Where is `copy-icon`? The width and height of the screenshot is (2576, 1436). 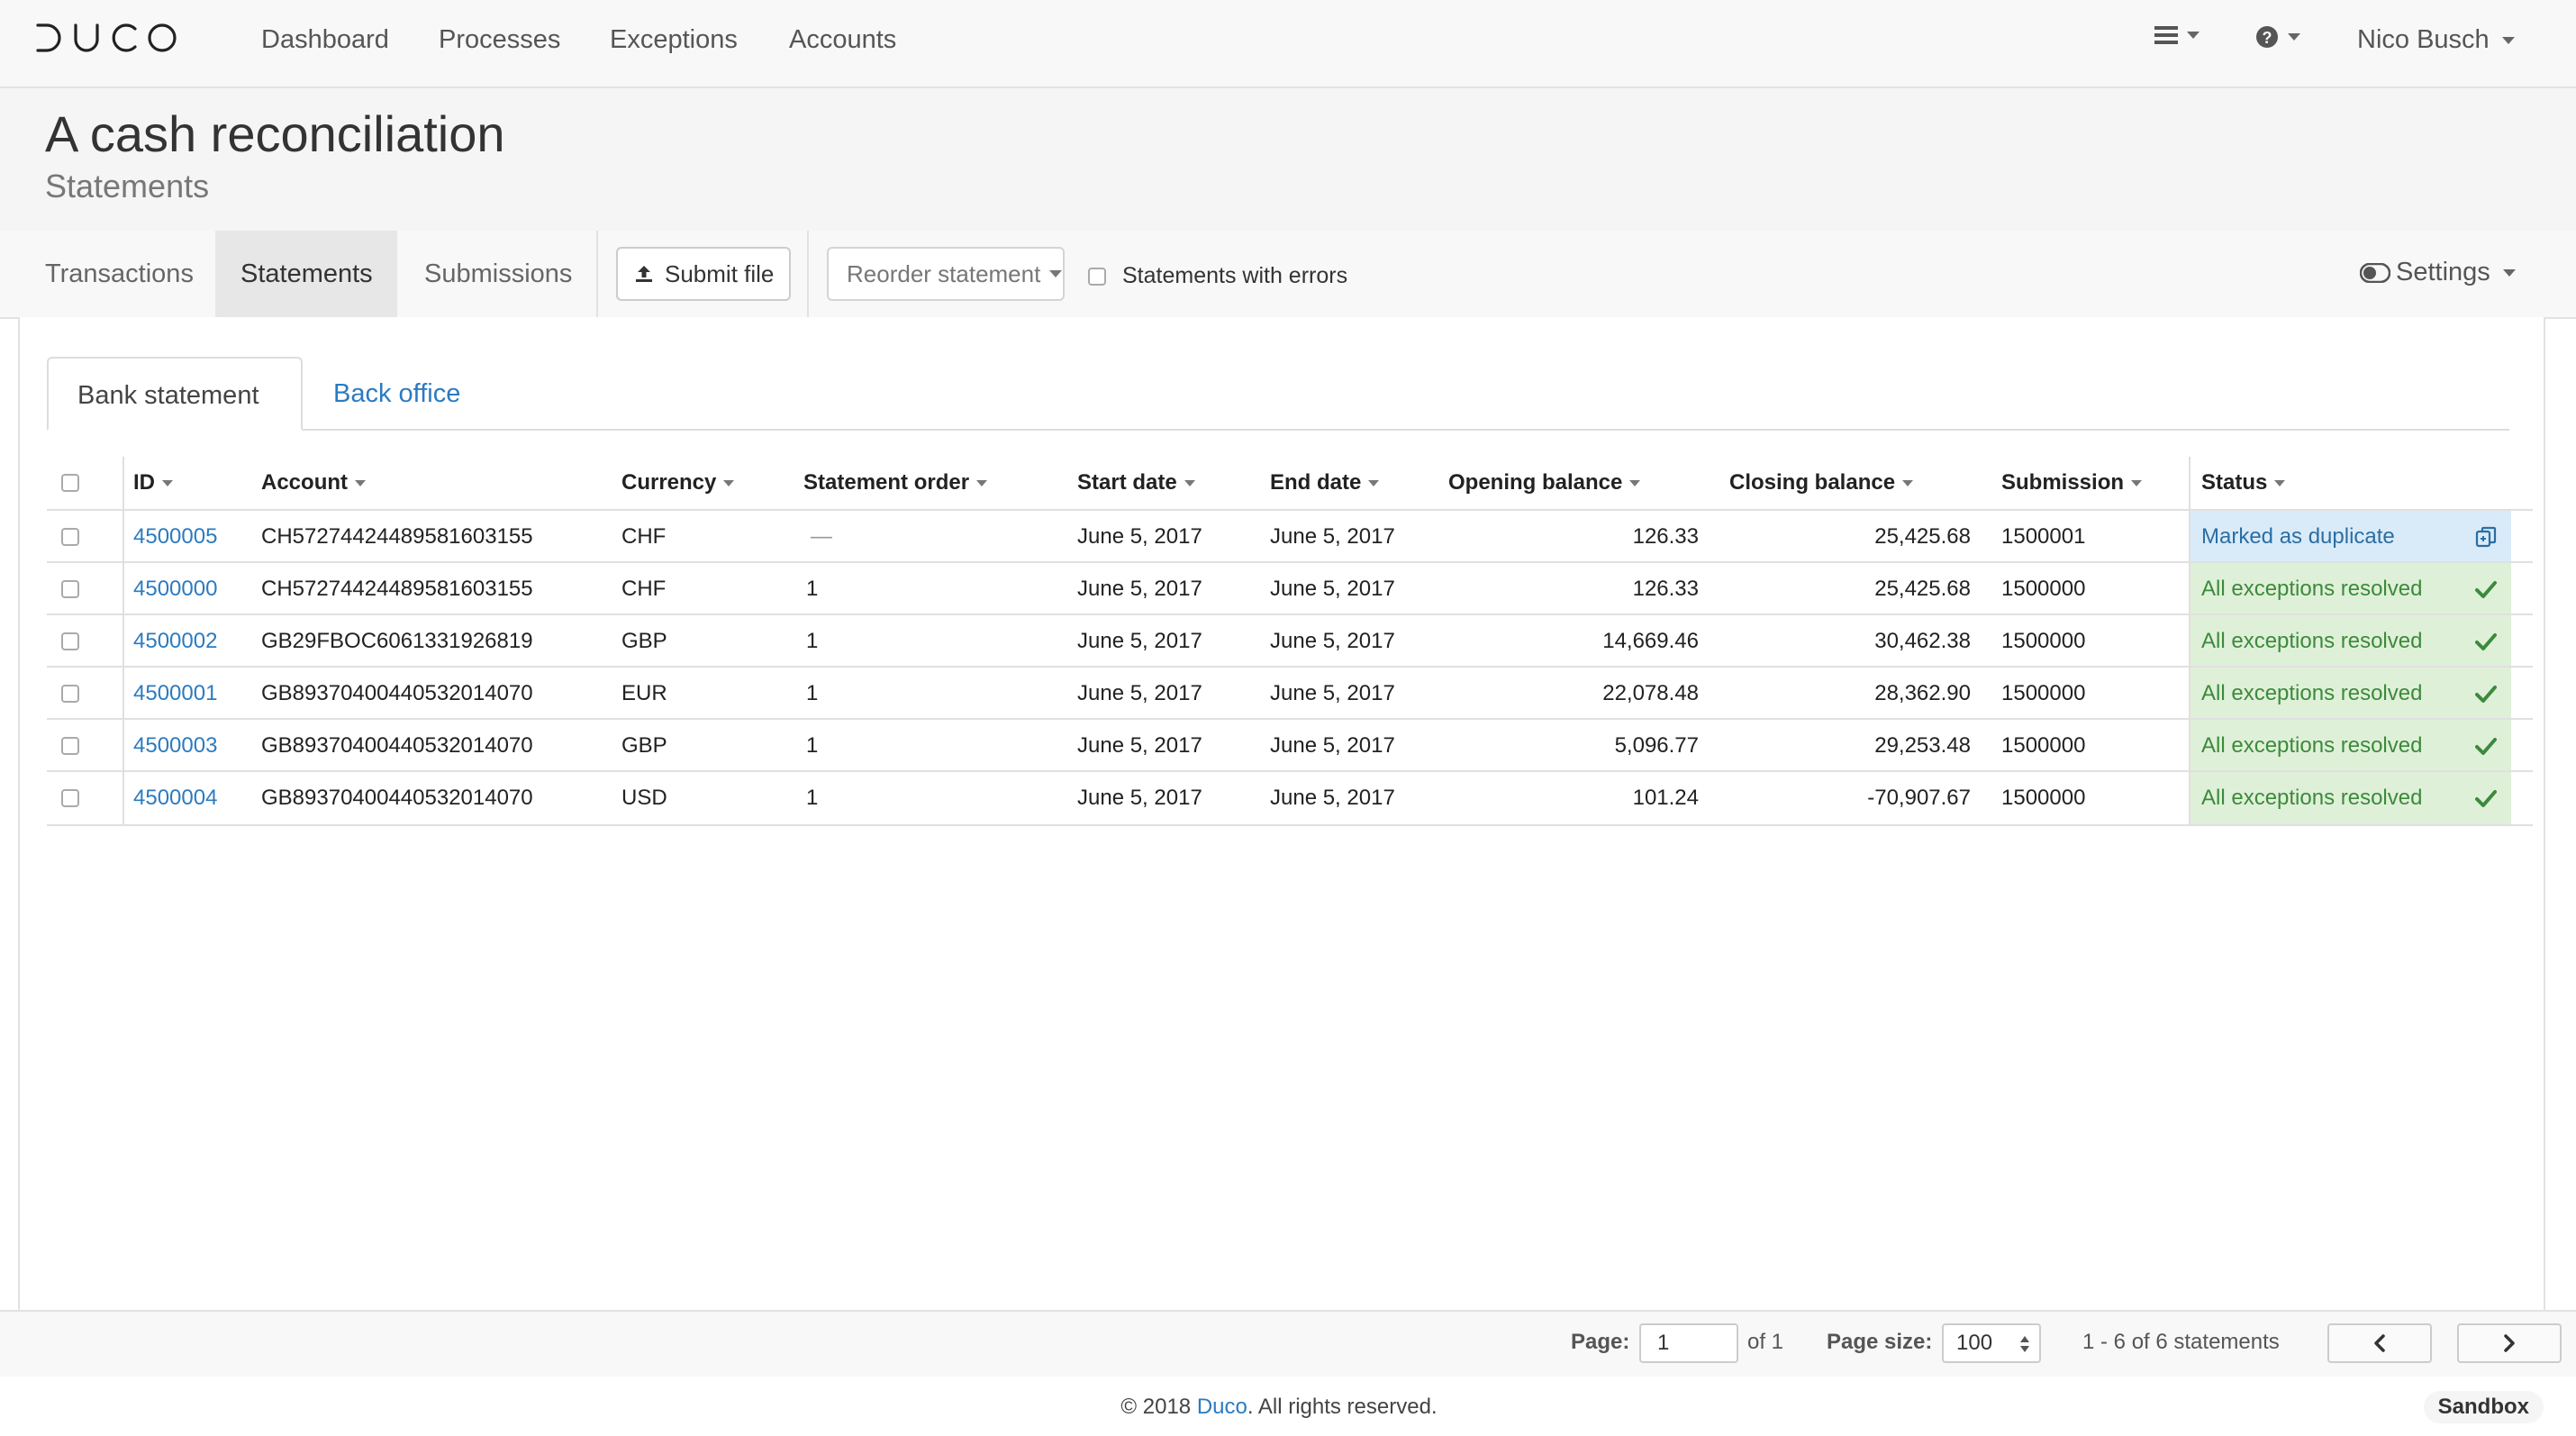 copy-icon is located at coordinates (2486, 537).